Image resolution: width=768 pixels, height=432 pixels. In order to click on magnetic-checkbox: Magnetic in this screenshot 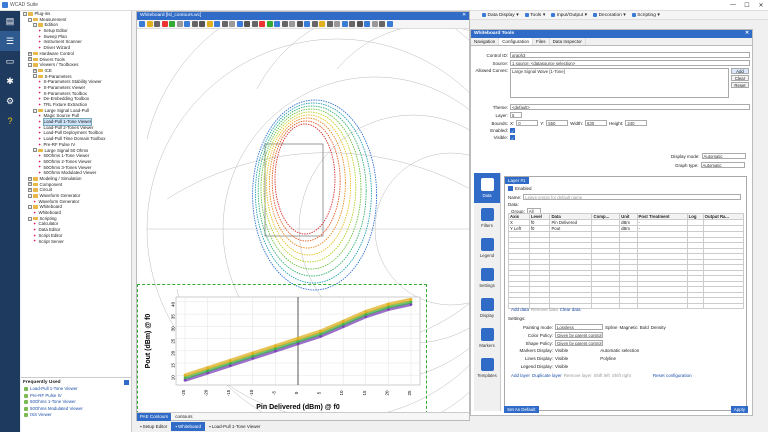, I will do `click(629, 327)`.